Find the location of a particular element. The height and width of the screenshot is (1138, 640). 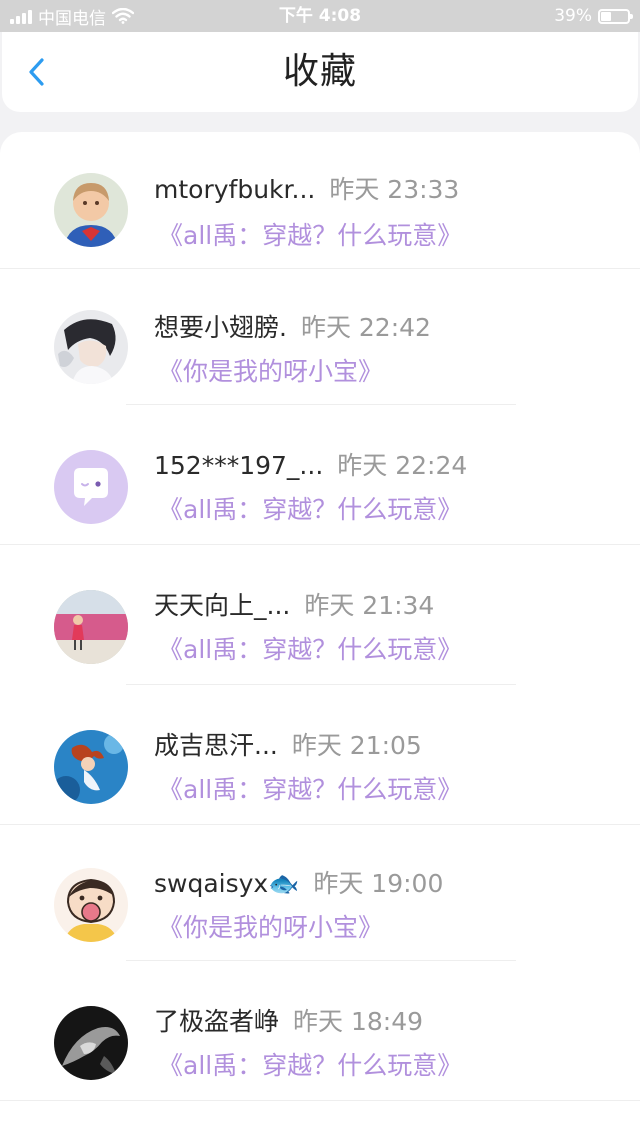

list-item: swqaisyx🐟 昨天 19:00 《你是我的呀小宝》 is located at coordinates (320, 895).